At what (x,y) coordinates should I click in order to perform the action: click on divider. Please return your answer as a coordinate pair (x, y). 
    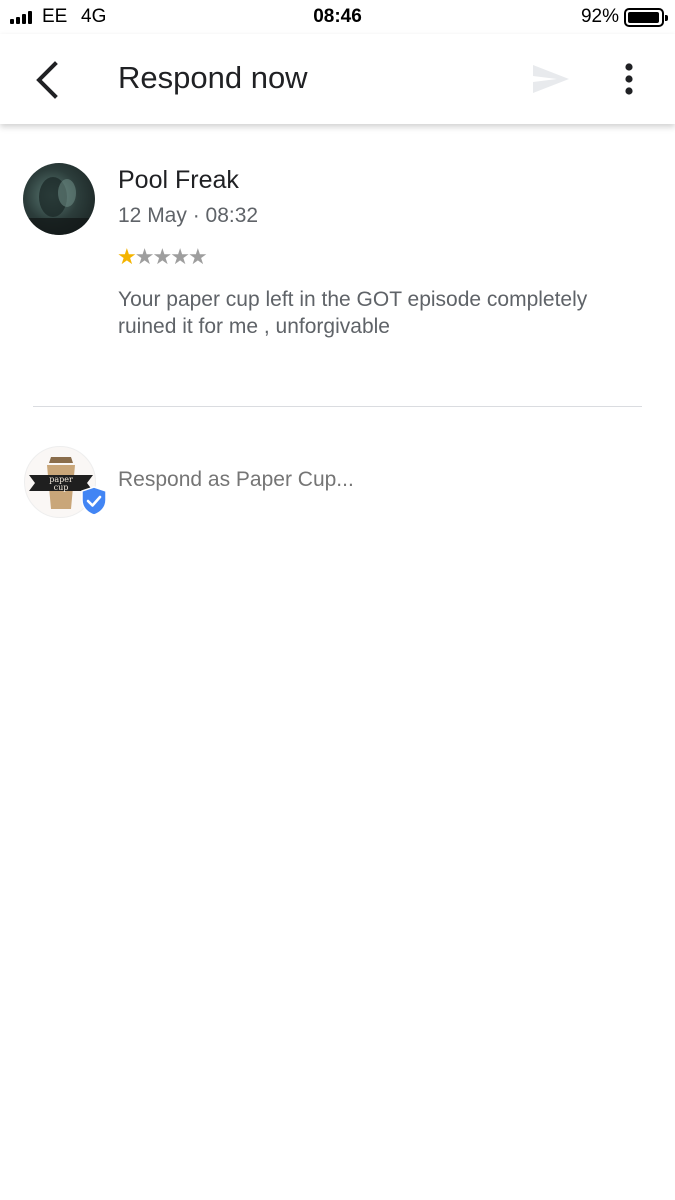
    Looking at the image, I should click on (337, 406).